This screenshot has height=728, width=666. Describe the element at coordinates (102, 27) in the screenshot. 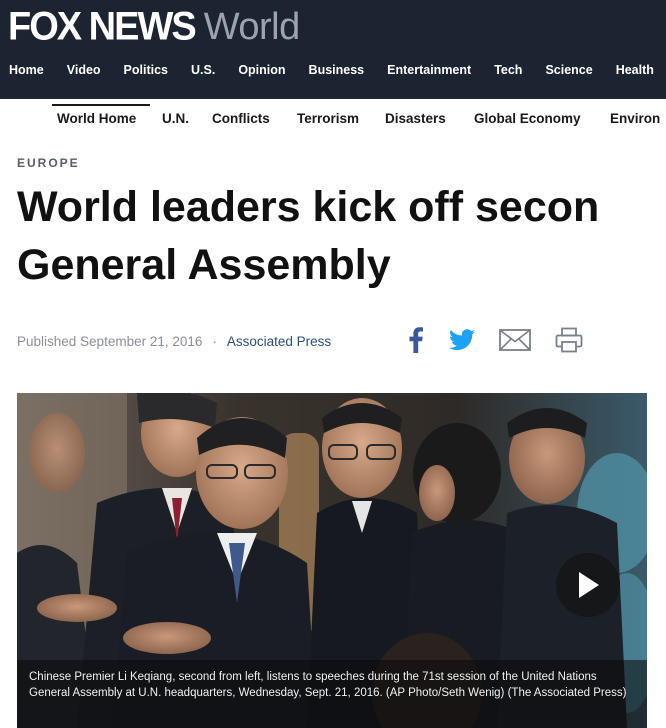

I see `fox-news-logo: FOX NEWS` at that location.